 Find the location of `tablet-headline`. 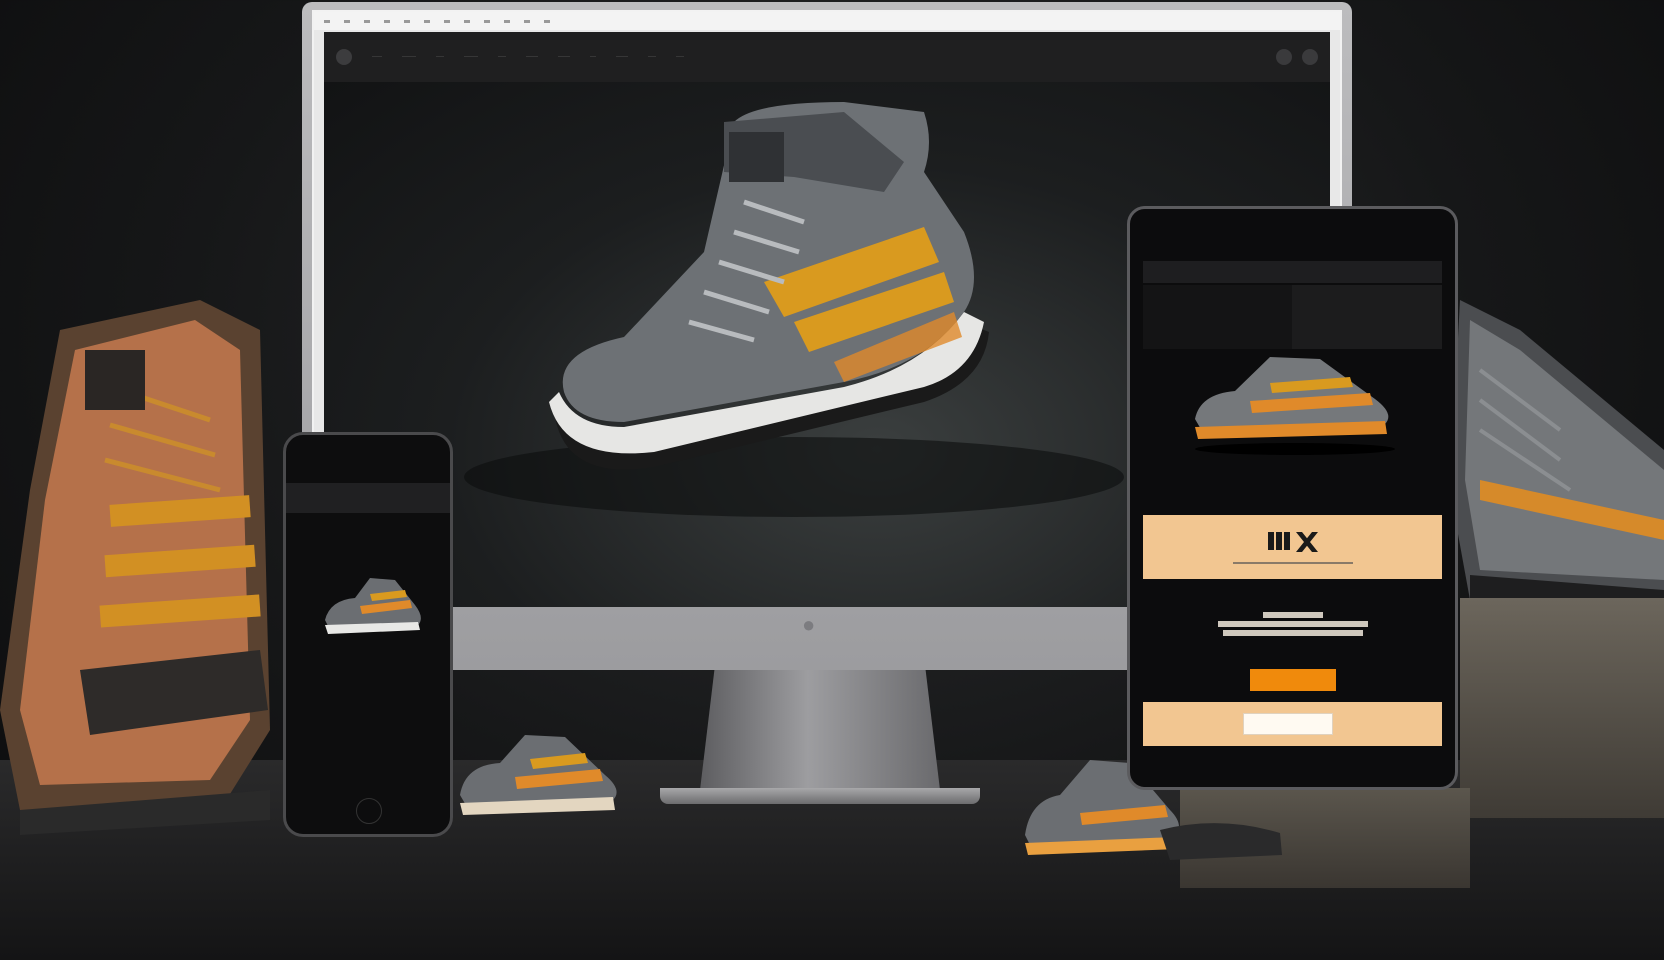

tablet-headline is located at coordinates (1292, 624).